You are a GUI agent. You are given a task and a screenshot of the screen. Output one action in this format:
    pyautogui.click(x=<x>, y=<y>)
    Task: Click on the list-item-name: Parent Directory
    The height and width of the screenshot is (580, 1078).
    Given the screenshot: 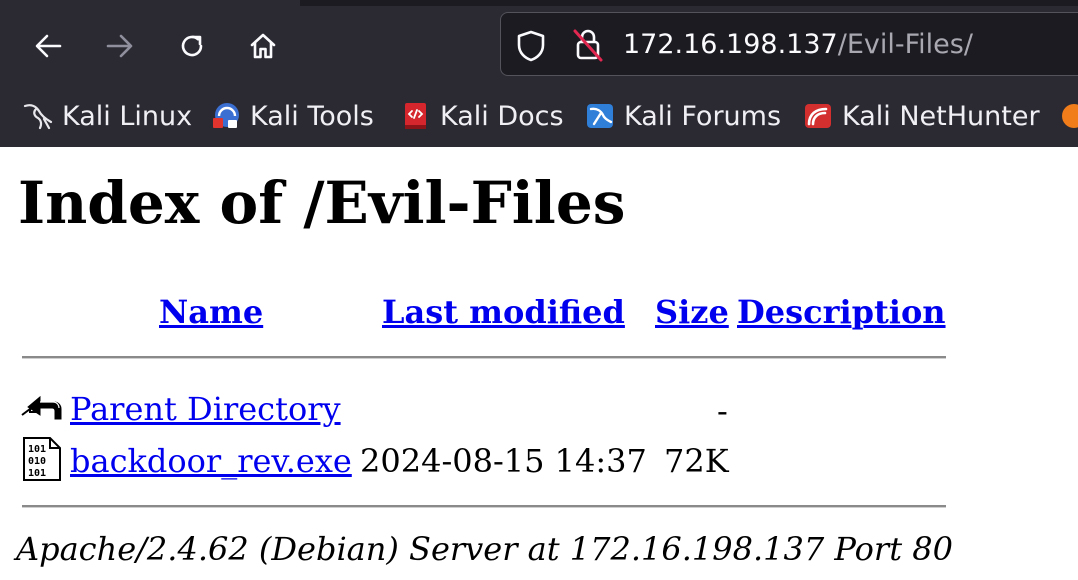 What is the action you would take?
    pyautogui.click(x=205, y=409)
    